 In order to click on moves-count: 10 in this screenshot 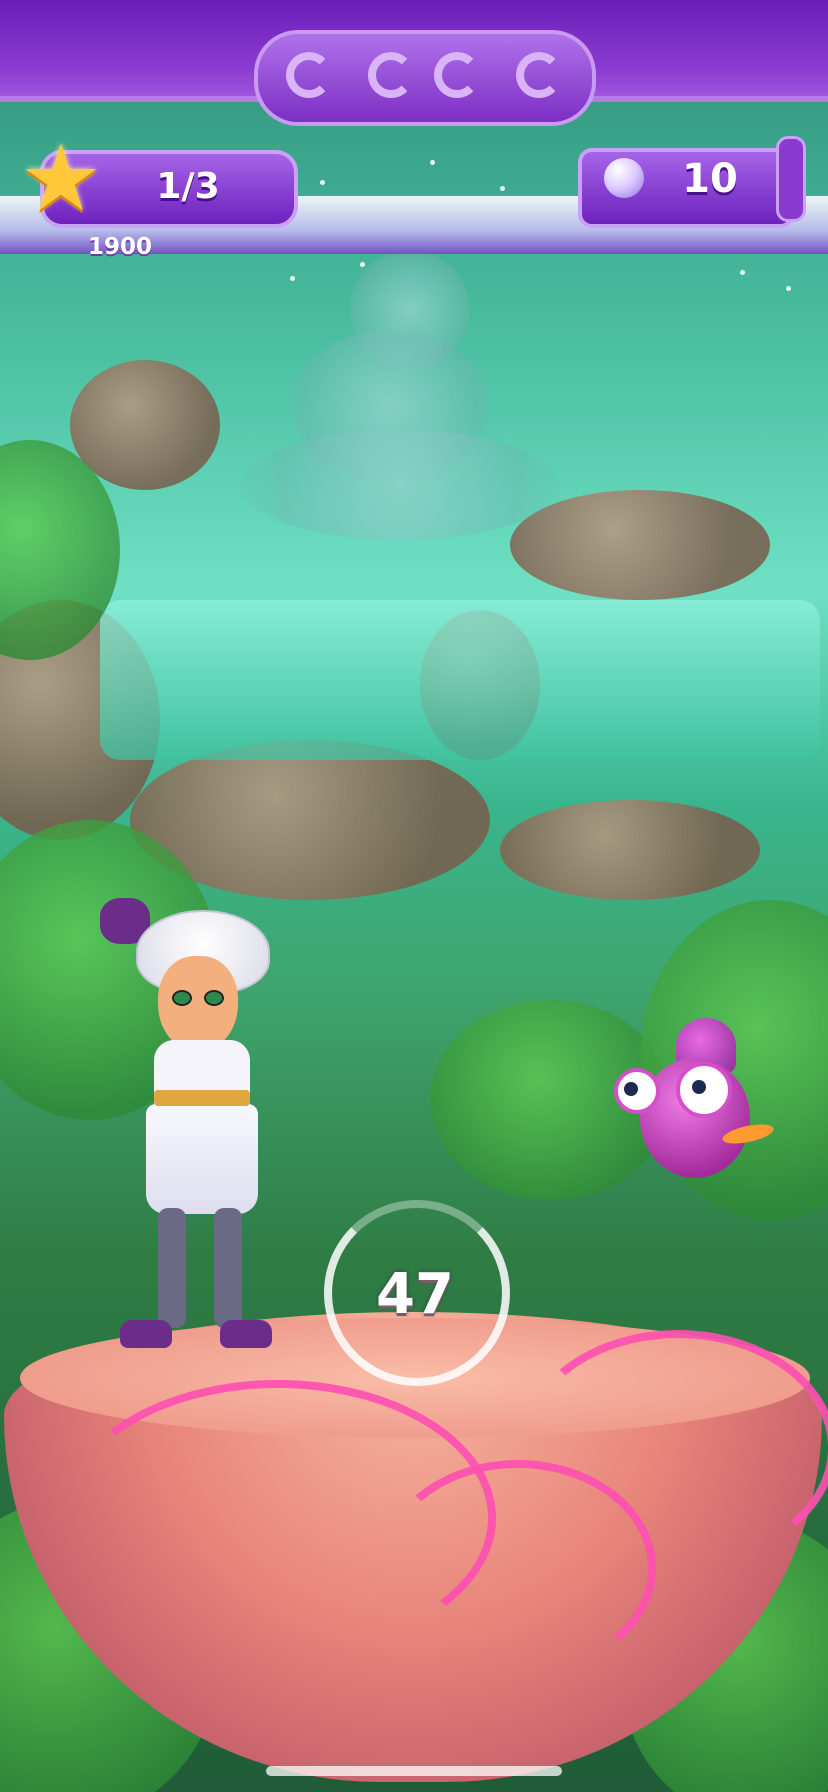, I will do `click(710, 179)`.